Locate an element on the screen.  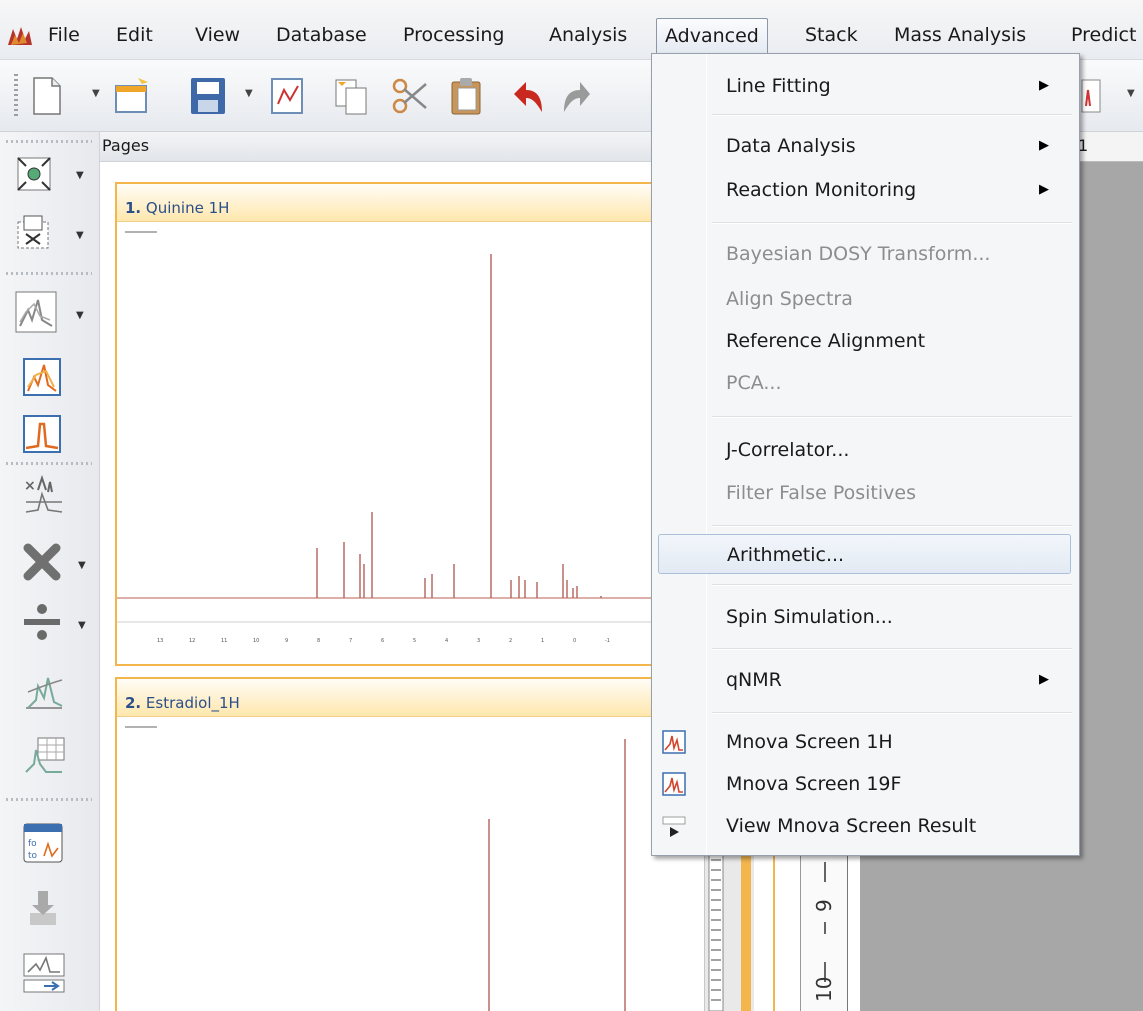
stacked-spectra-icon is located at coordinates (36, 312).